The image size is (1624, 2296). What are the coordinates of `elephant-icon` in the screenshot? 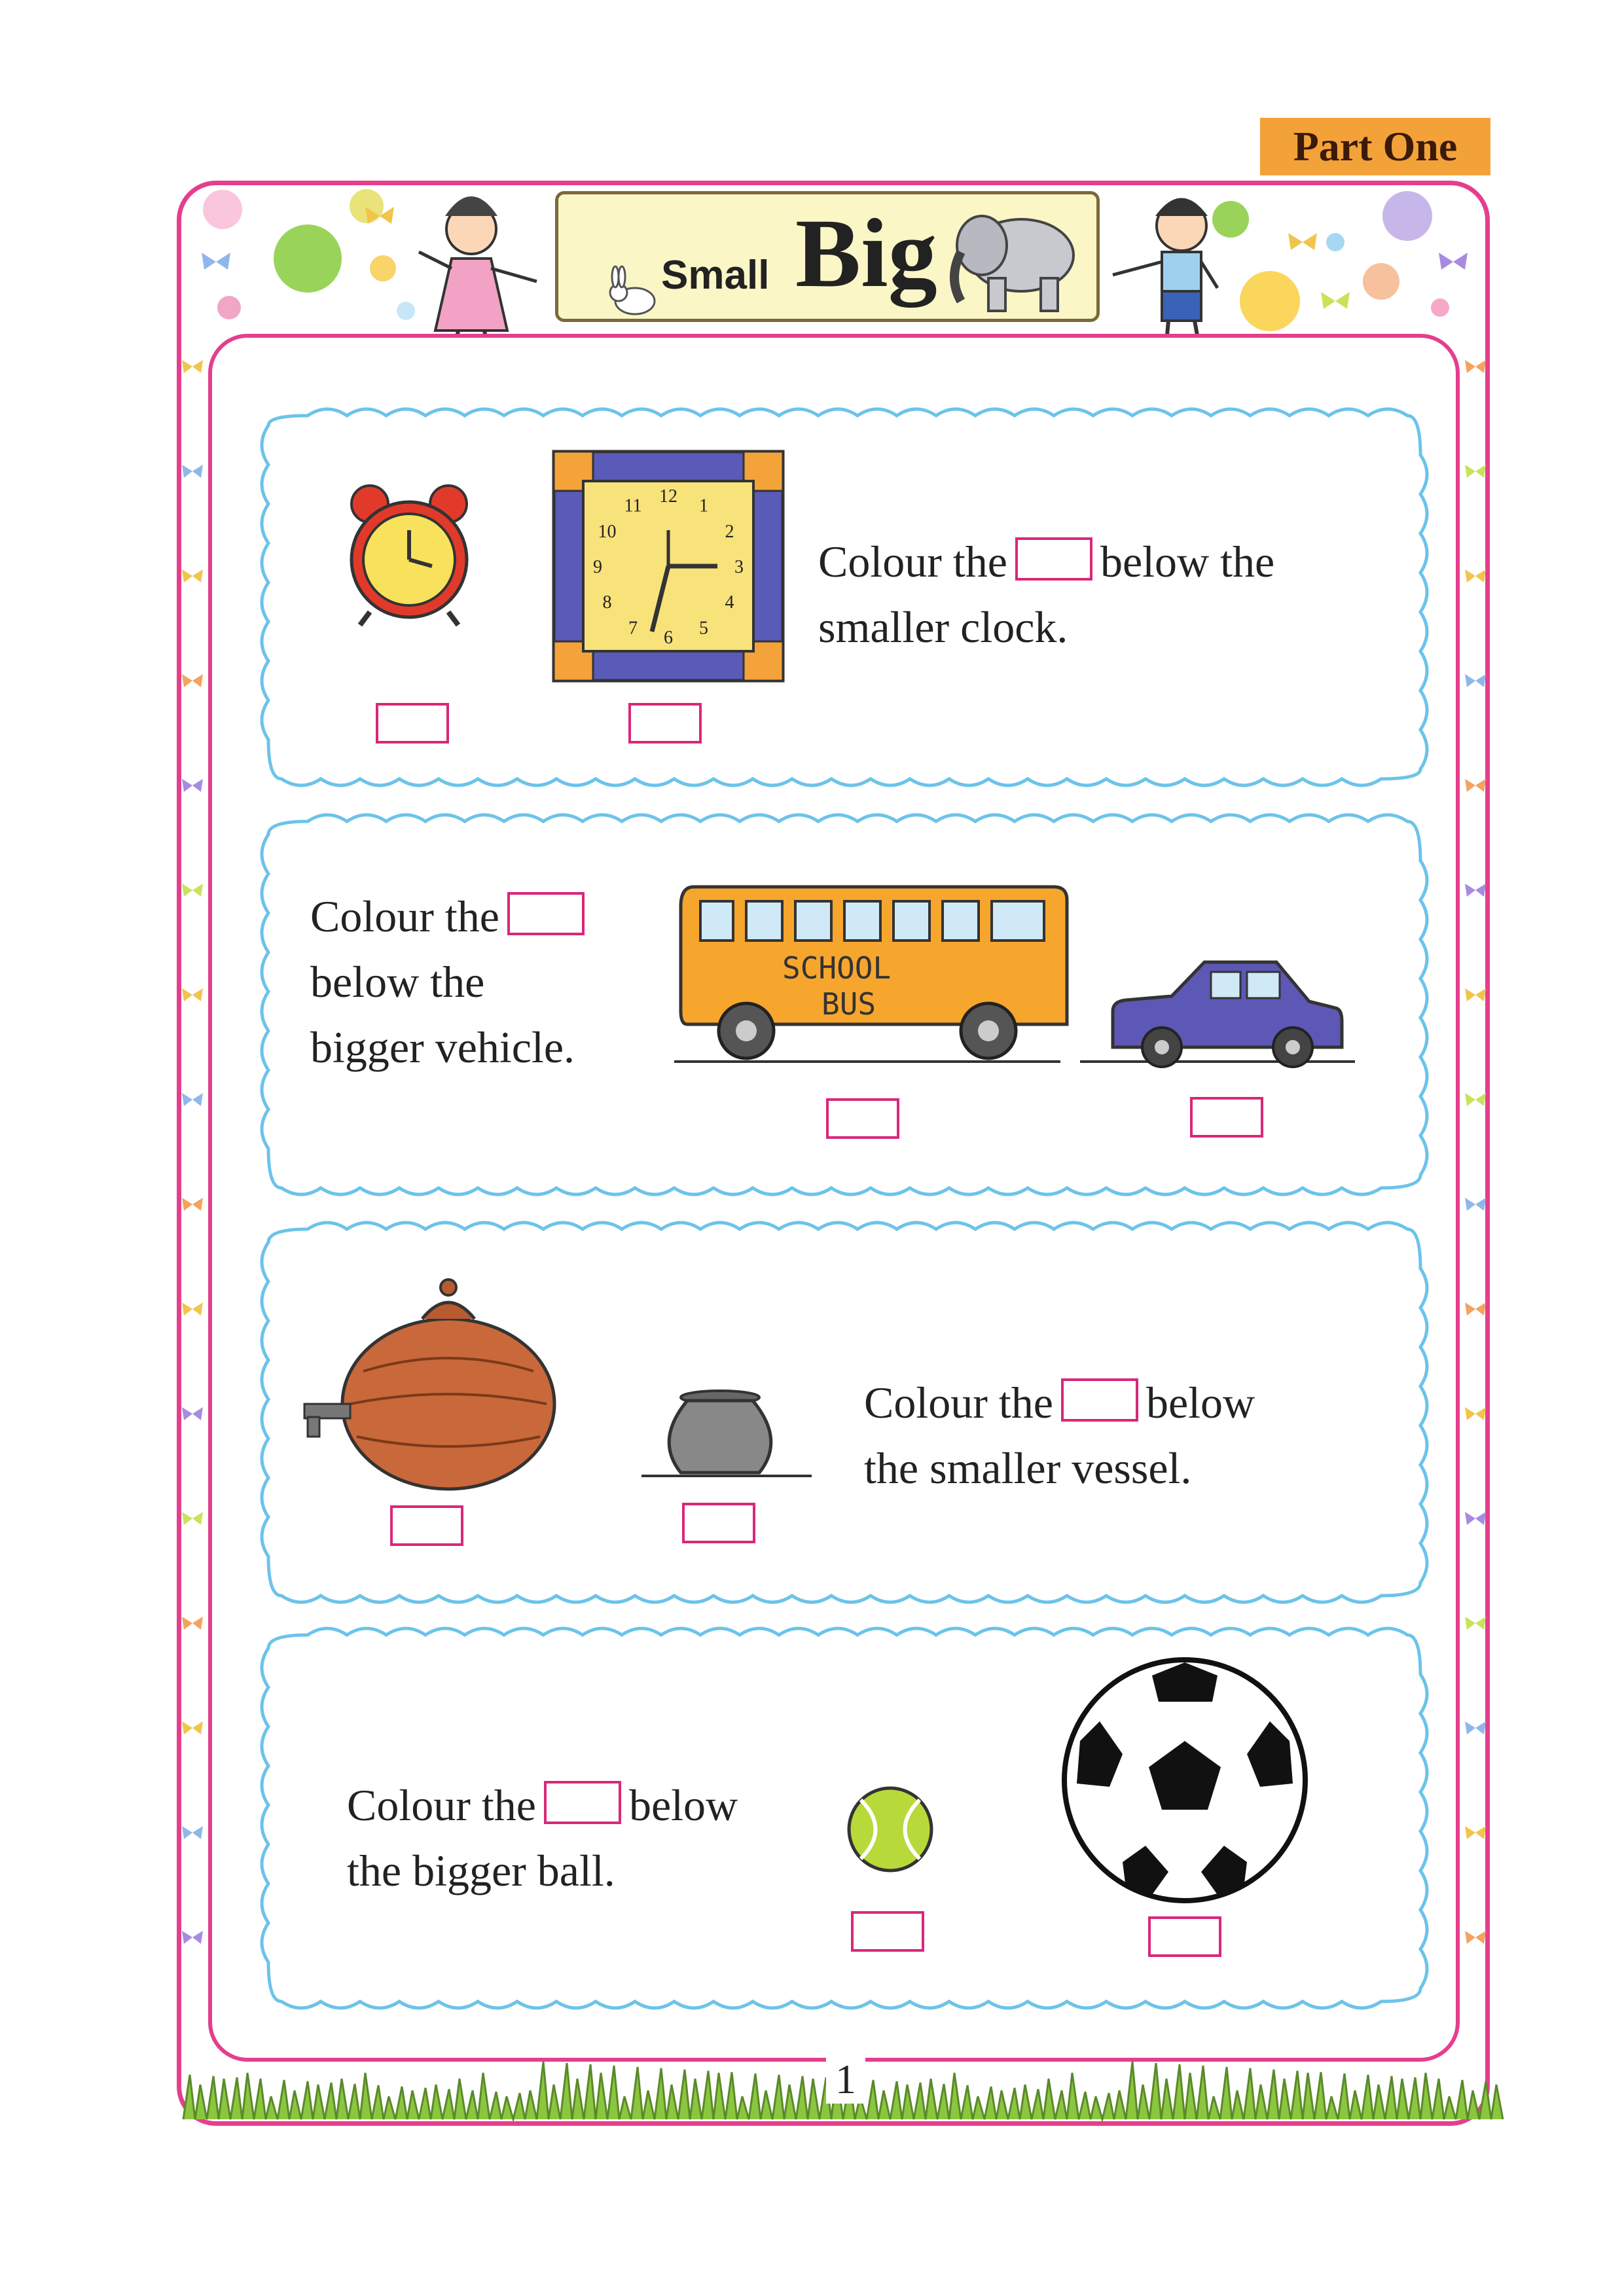 It's located at (1012, 263).